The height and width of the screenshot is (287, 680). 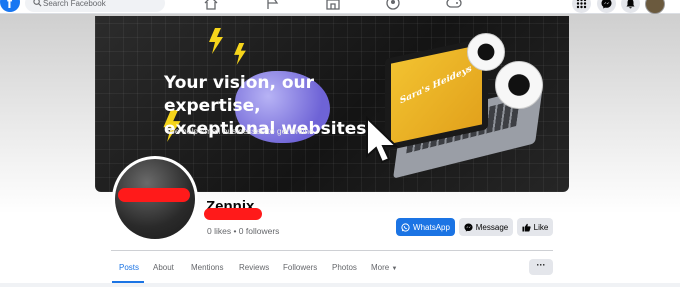 I want to click on message-button-label: Message, so click(x=492, y=227).